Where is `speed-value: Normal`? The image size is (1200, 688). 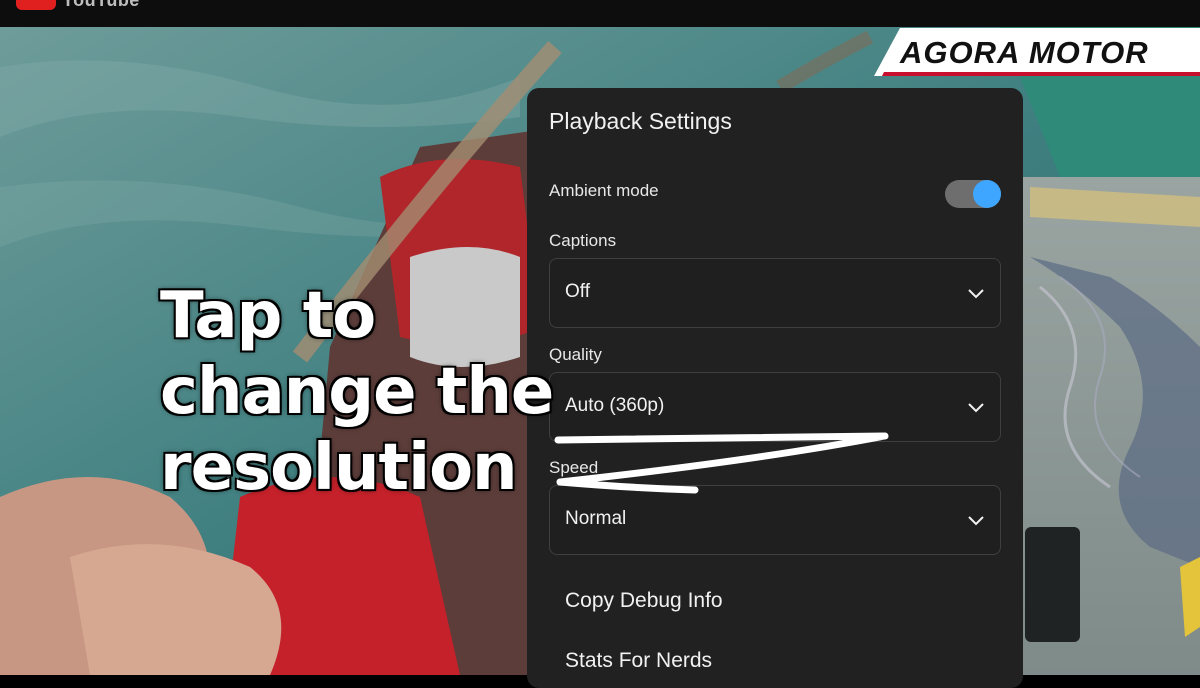
speed-value: Normal is located at coordinates (596, 518).